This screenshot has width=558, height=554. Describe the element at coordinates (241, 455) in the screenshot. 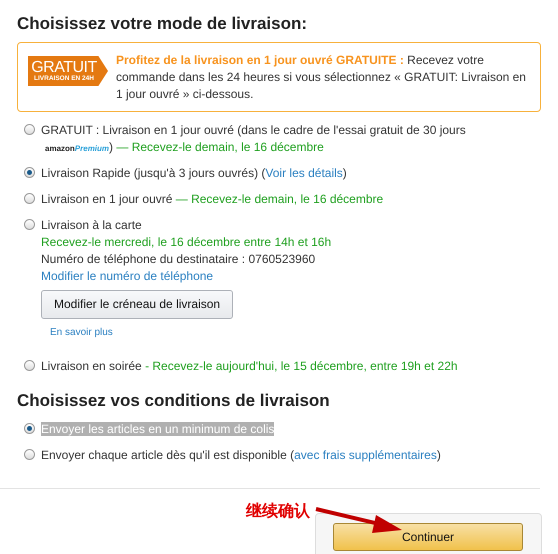

I see `option-label: Envoyer chaque article dès qu'il est disponible (avec frais supplémentaires)` at that location.